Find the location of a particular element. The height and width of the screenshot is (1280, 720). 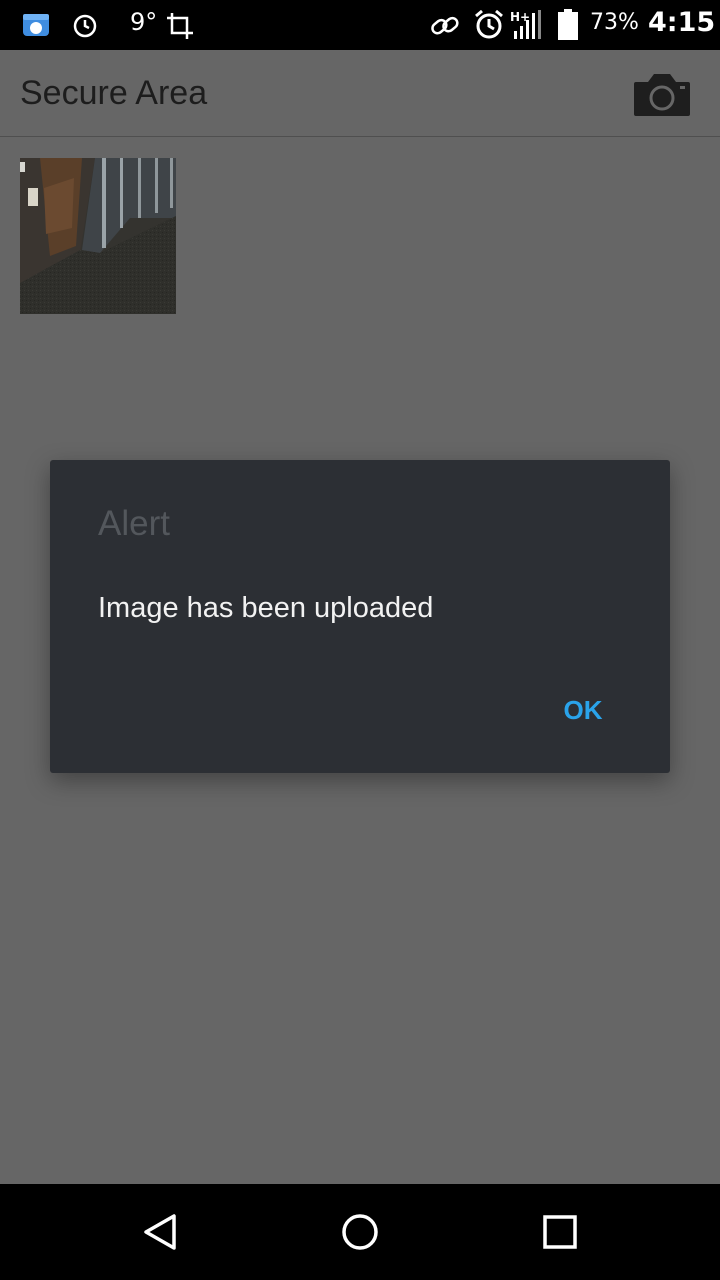

battery-percent: 73% is located at coordinates (614, 22).